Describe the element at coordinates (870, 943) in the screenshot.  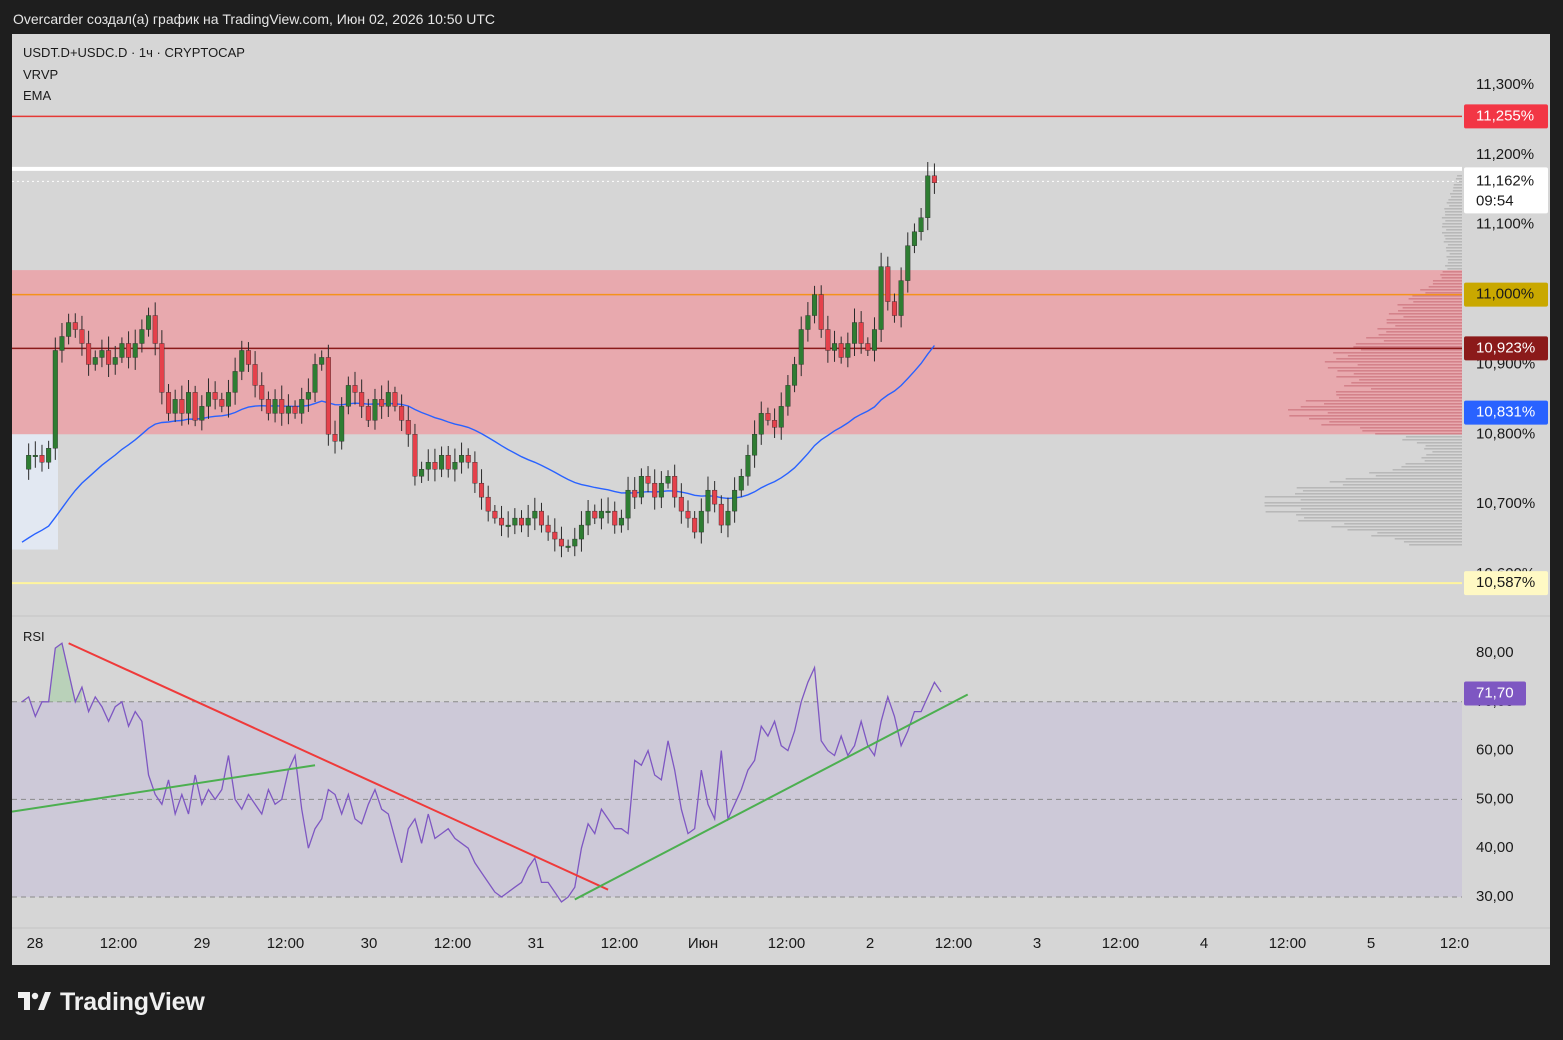
I see `time-tick-label: 2` at that location.